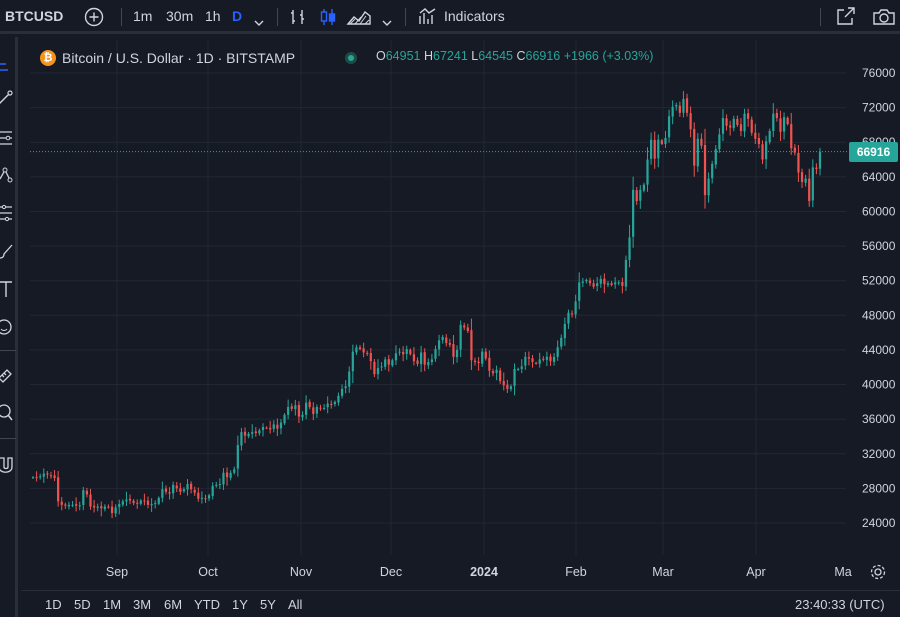 The width and height of the screenshot is (900, 617). What do you see at coordinates (873, 152) in the screenshot?
I see `last-price-tag: 66916` at bounding box center [873, 152].